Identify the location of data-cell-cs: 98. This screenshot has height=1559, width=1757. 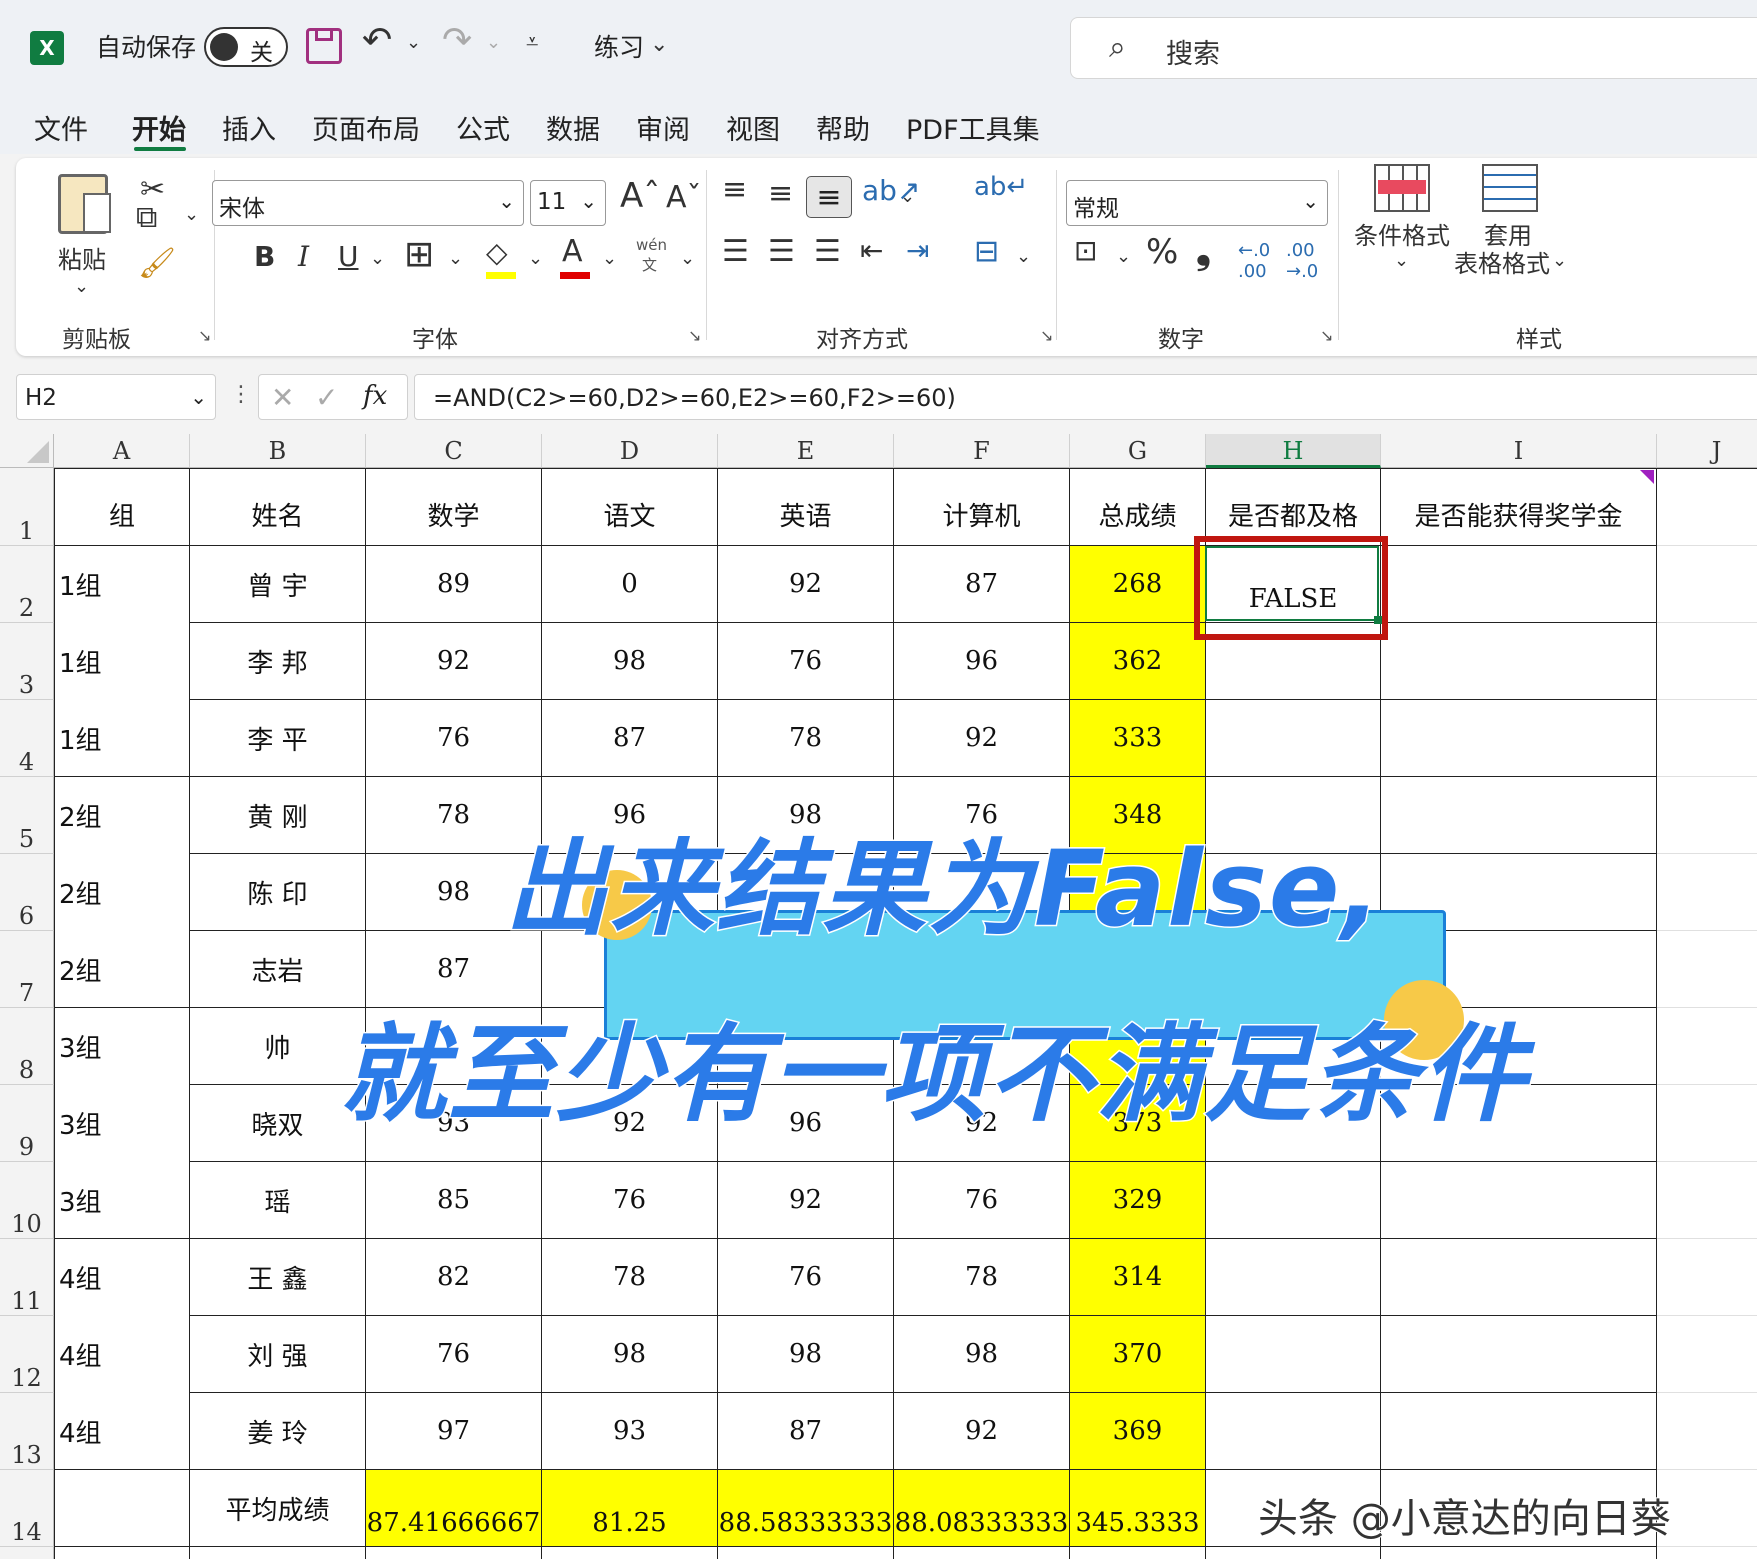
(982, 1354).